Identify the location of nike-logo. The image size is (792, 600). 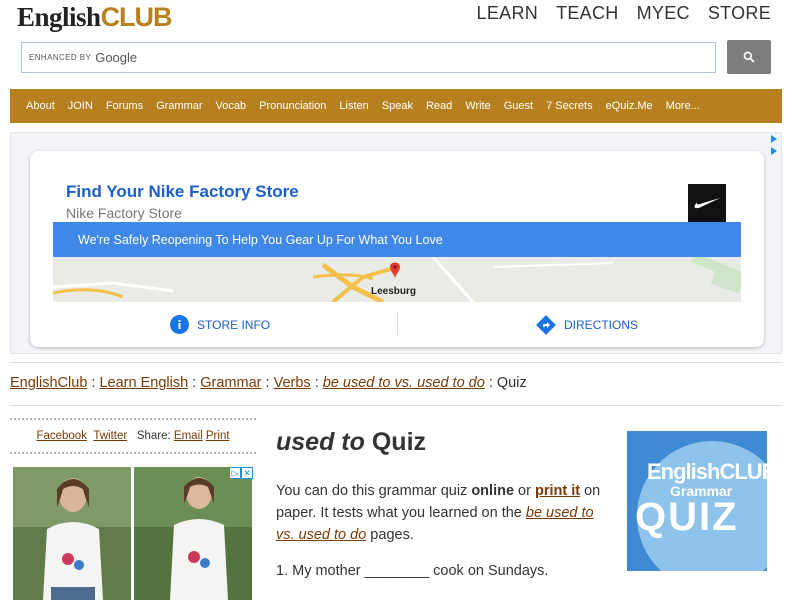
(707, 203).